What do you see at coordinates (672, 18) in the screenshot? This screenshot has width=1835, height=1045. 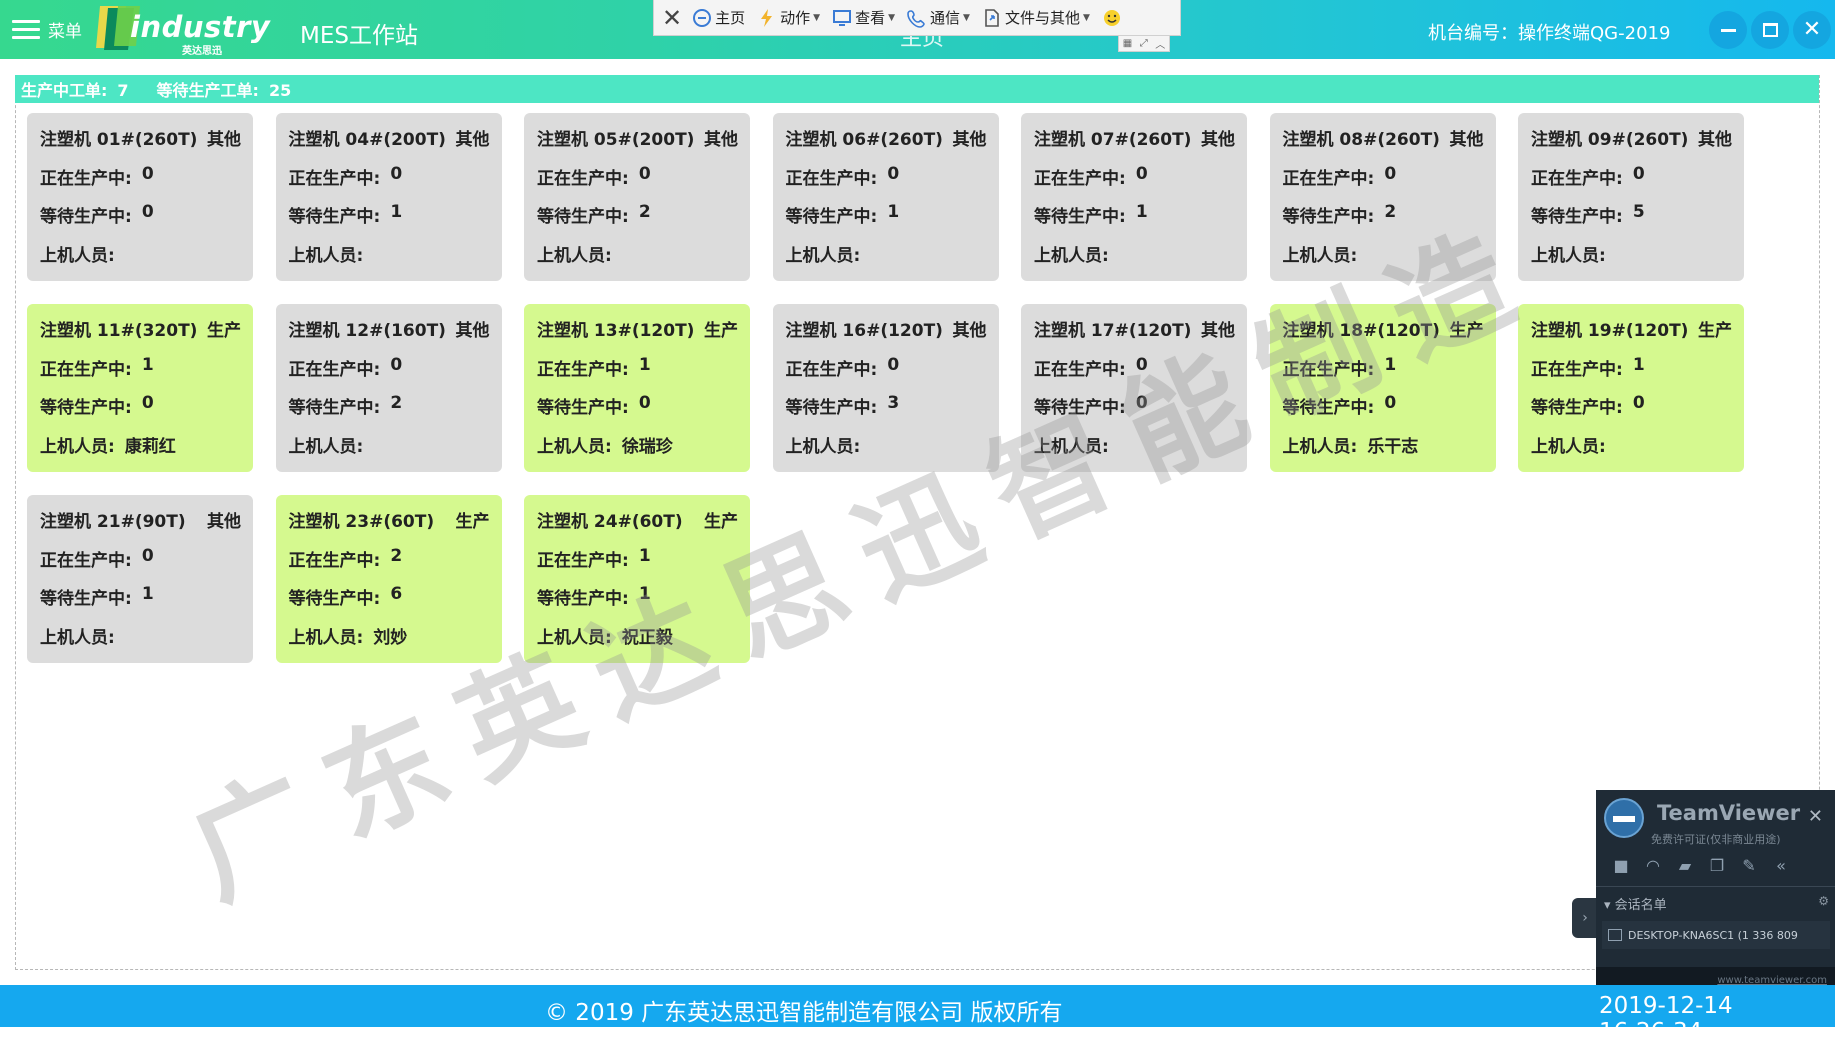 I see `toolbar-close-icon: ✕` at bounding box center [672, 18].